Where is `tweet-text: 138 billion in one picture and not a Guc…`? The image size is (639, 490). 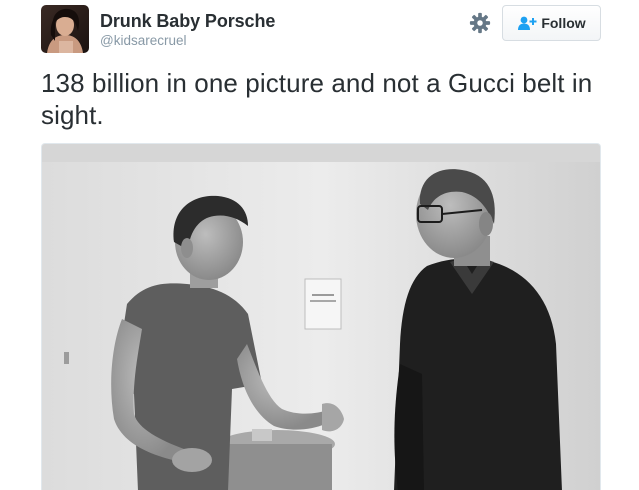 tweet-text: 138 billion in one picture and not a Guc… is located at coordinates (317, 99).